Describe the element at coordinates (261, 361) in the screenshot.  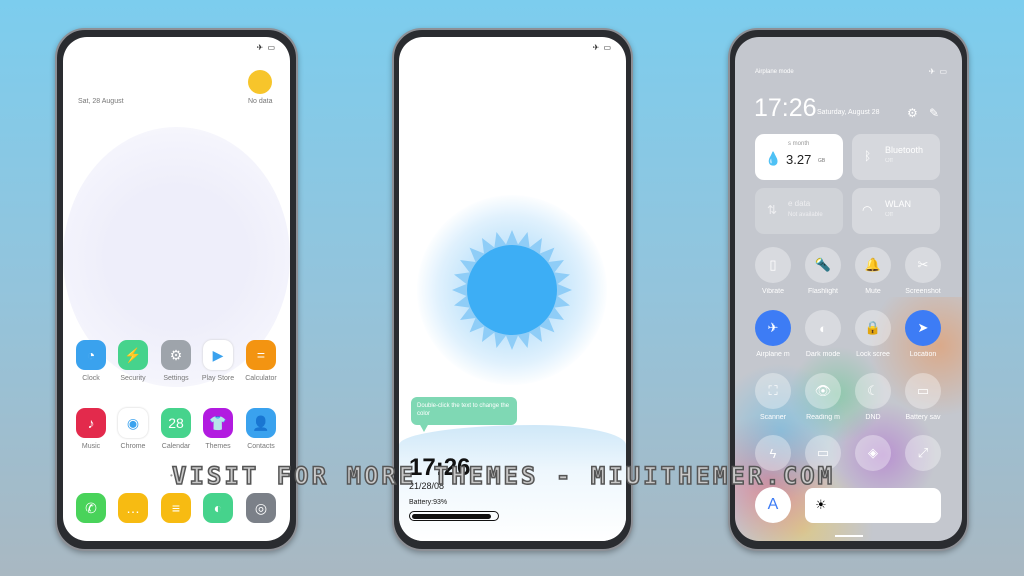
I see `app-calculator: = Calculator` at that location.